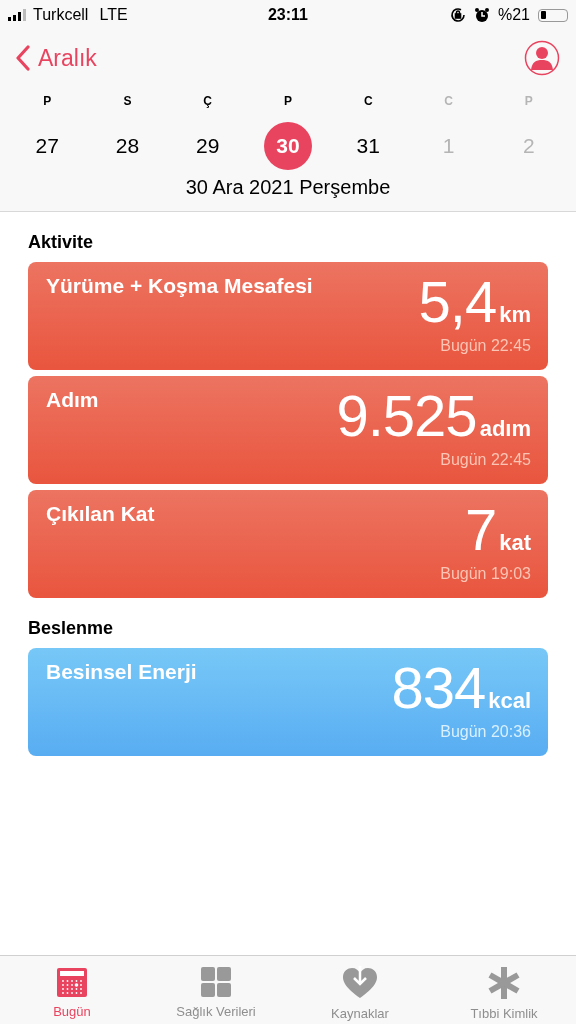 The image size is (576, 1024). I want to click on tab-item: Kaynaklar, so click(360, 990).